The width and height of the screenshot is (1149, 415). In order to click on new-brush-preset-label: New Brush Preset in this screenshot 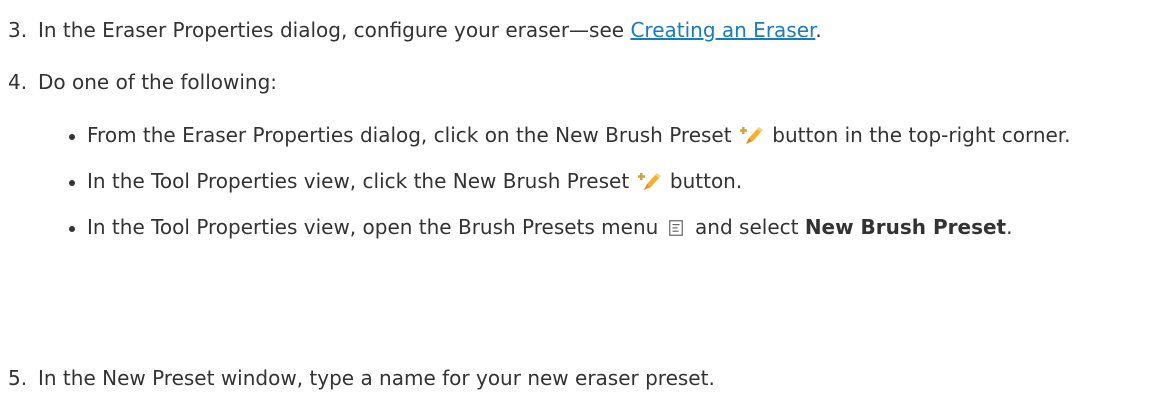, I will do `click(905, 227)`.